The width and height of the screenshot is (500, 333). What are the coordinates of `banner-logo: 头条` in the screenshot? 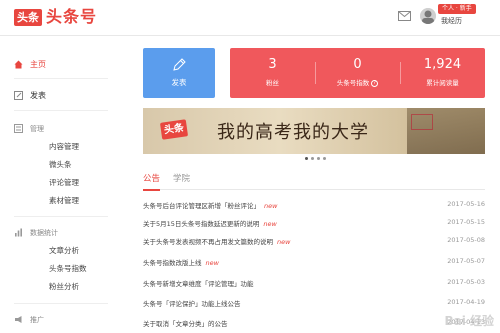 It's located at (174, 129).